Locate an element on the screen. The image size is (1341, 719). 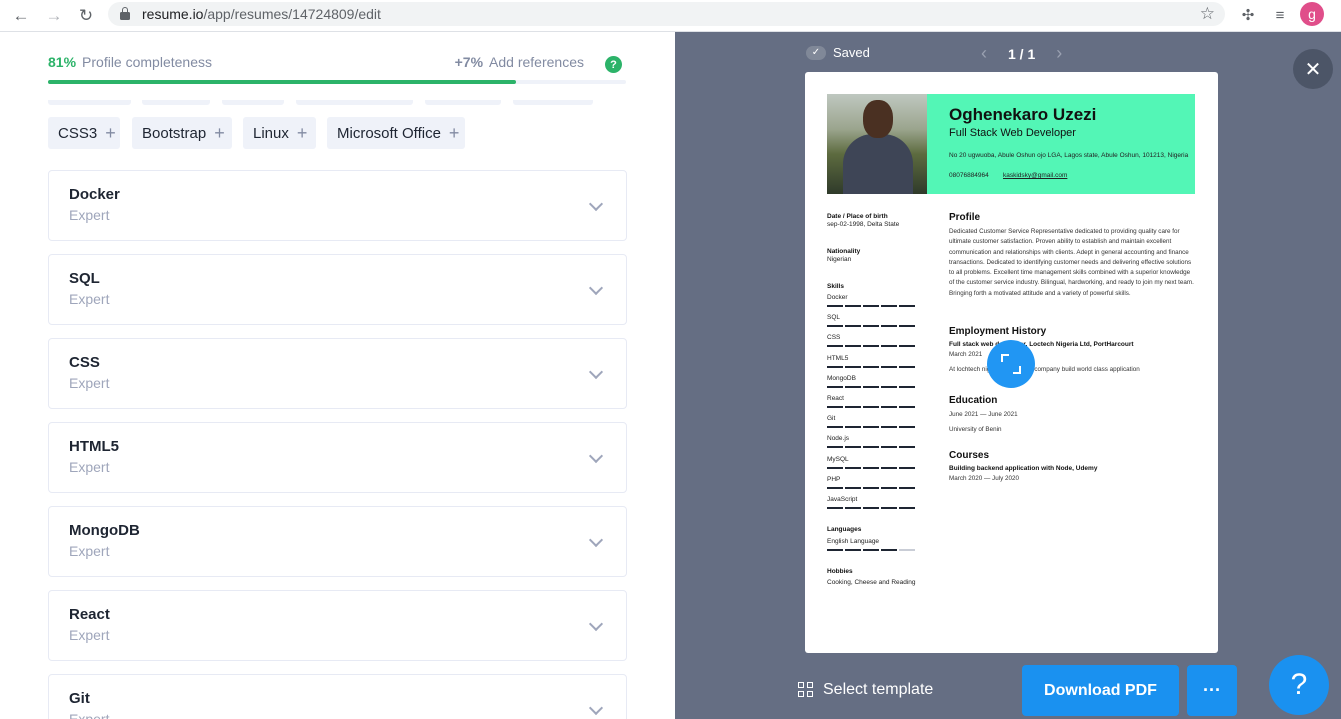
suggested-skill-chip: CSS3 + is located at coordinates (84, 133).